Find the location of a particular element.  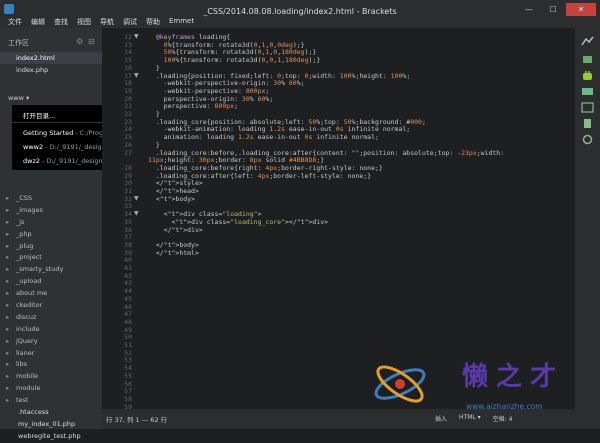

tree-folder-item: ▸ mobile is located at coordinates (51, 377).